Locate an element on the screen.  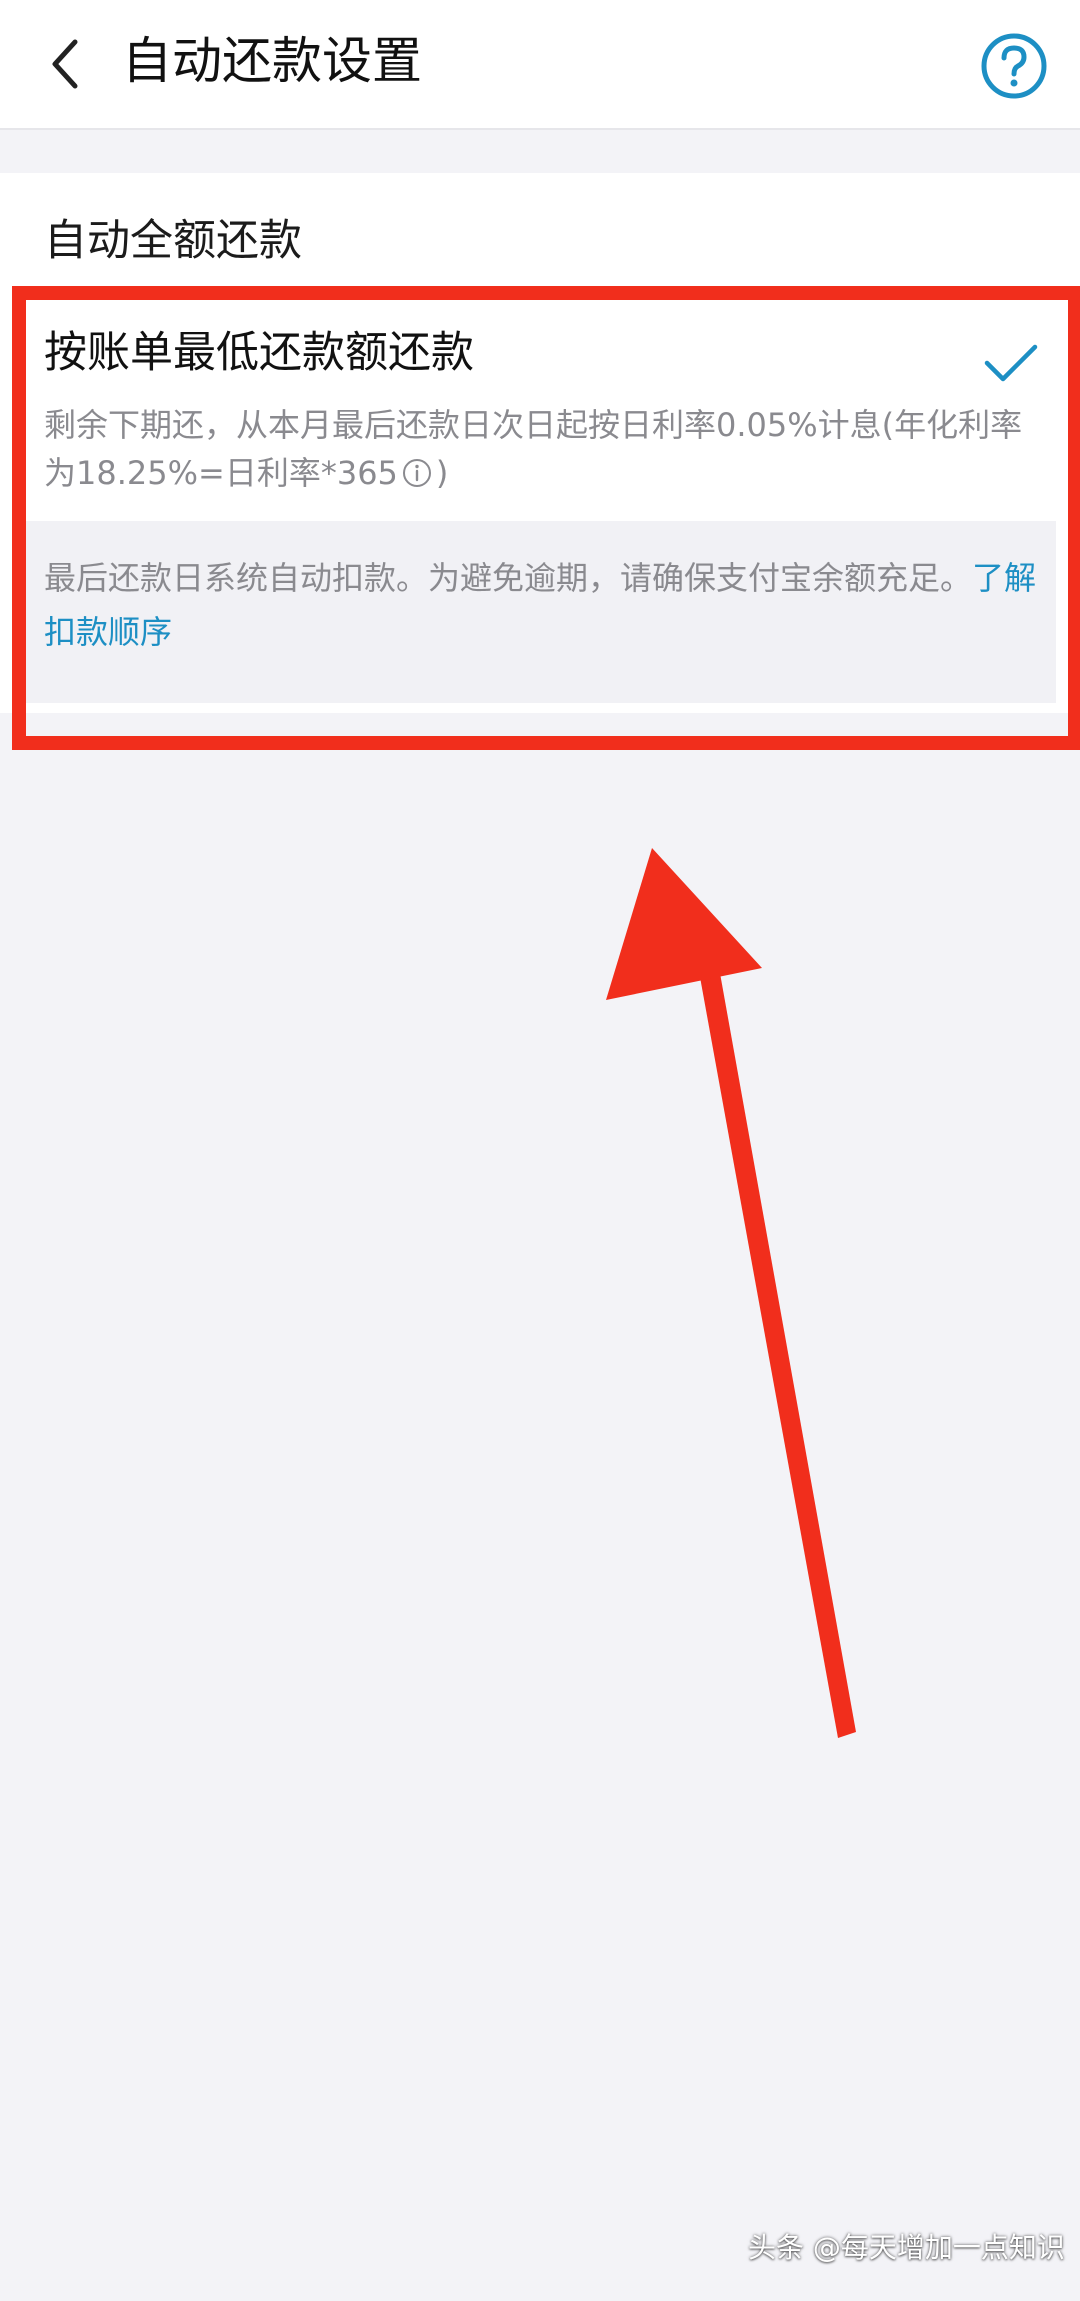
description-tail: ) is located at coordinates (442, 473).